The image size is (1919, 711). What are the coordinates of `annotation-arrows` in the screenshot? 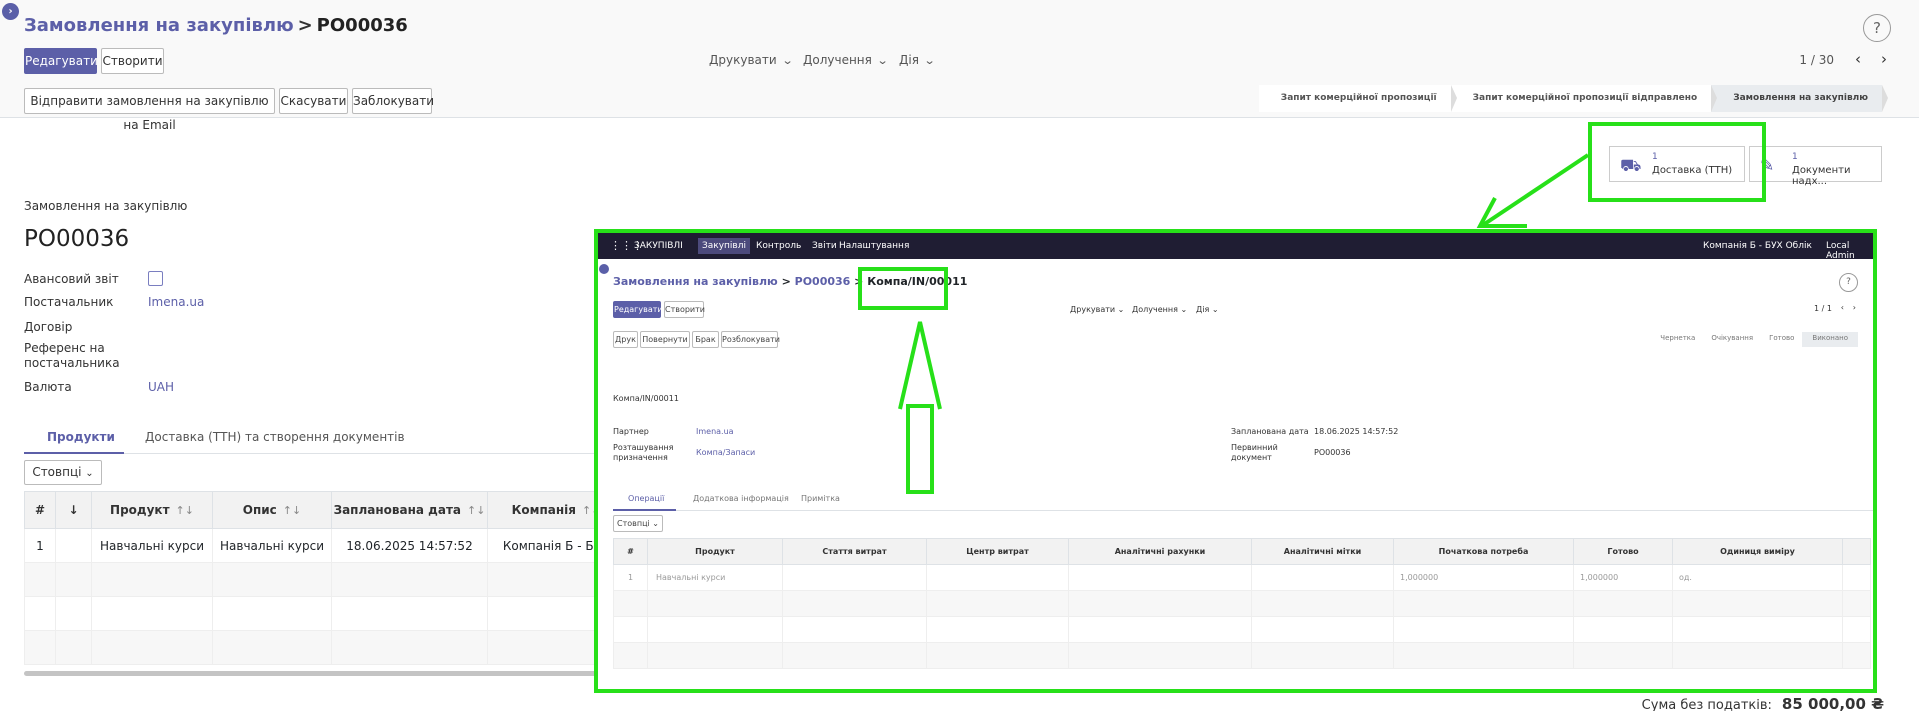 It's located at (1244, 281).